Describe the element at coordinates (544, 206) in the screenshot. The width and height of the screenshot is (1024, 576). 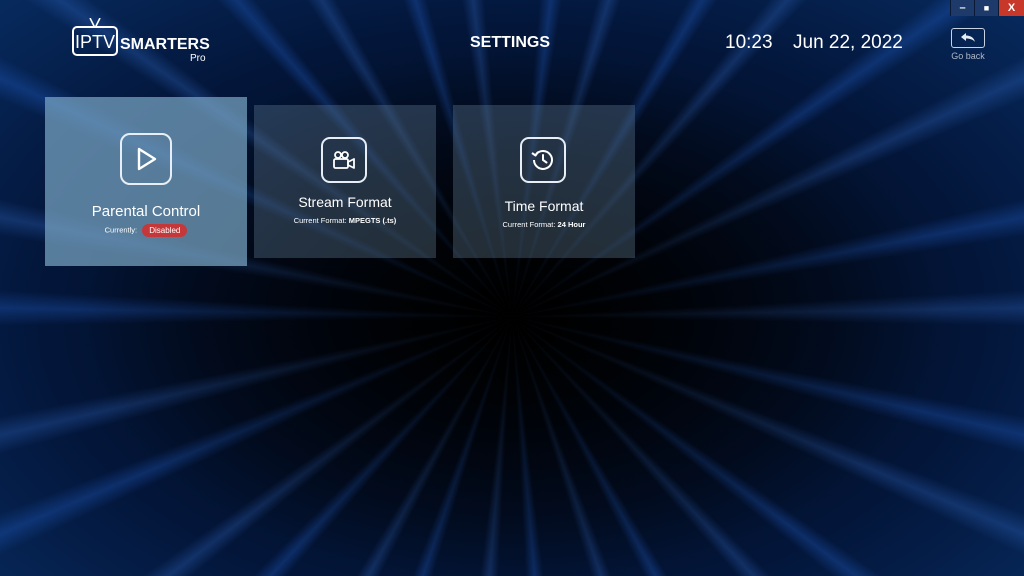
I see `card-title: Time Format` at that location.